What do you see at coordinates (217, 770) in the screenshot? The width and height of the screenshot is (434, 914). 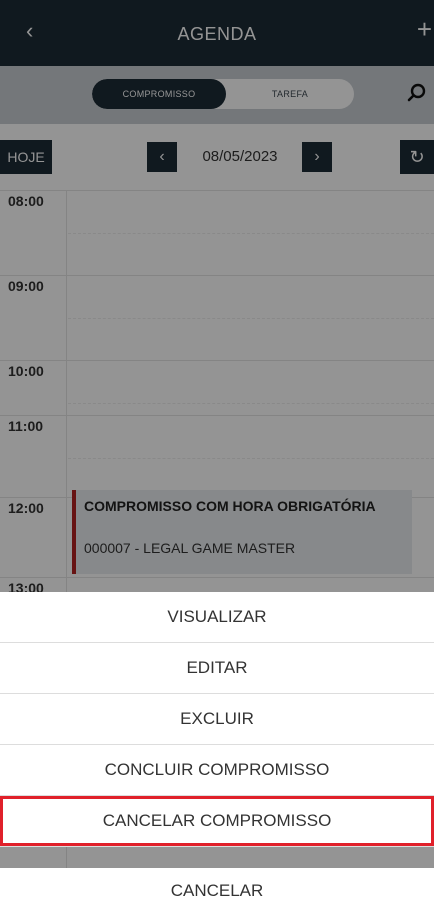 I see `action-concluir-compromisso: CONCLUIR COMPROMISSO` at bounding box center [217, 770].